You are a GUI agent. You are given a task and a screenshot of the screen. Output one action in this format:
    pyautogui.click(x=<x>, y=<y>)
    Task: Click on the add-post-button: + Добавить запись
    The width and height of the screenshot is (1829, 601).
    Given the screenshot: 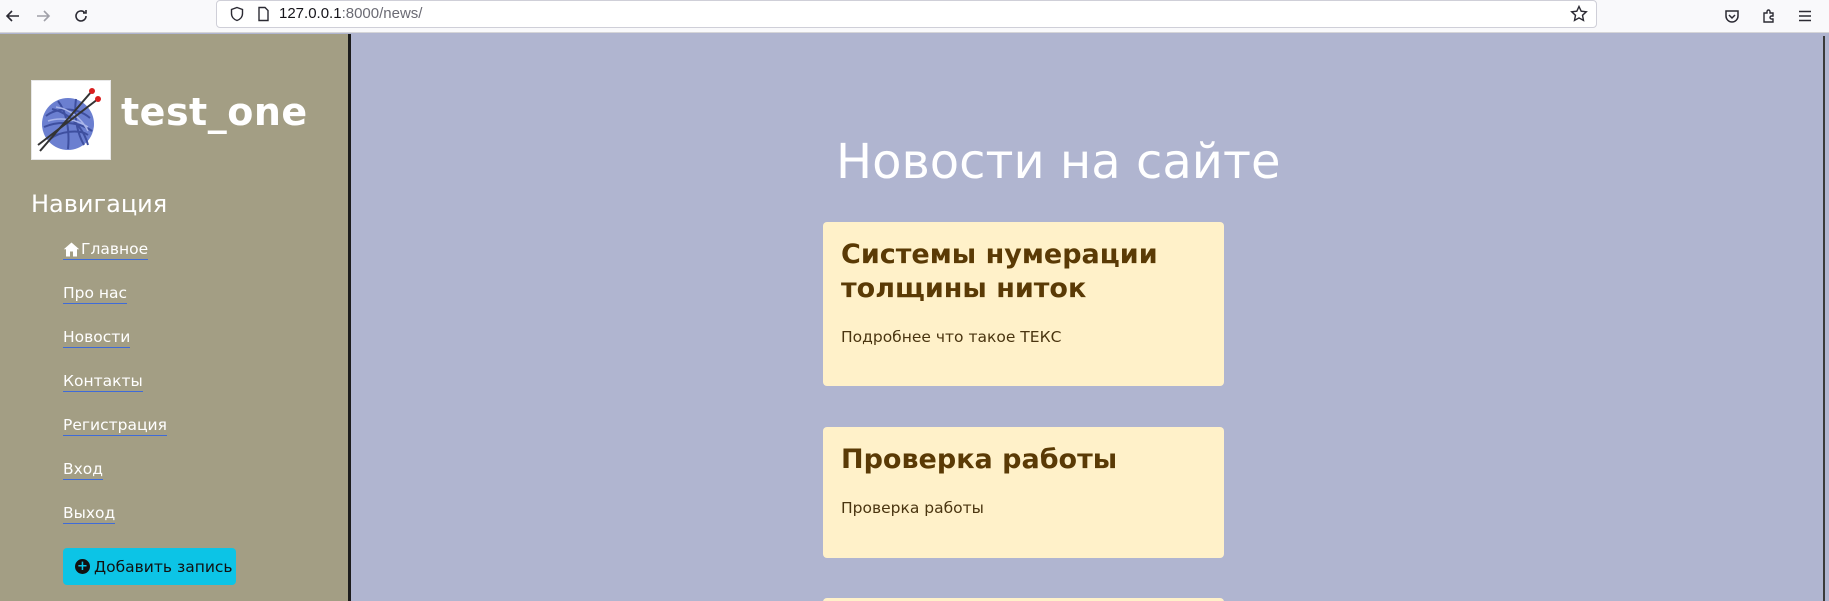 What is the action you would take?
    pyautogui.click(x=149, y=566)
    